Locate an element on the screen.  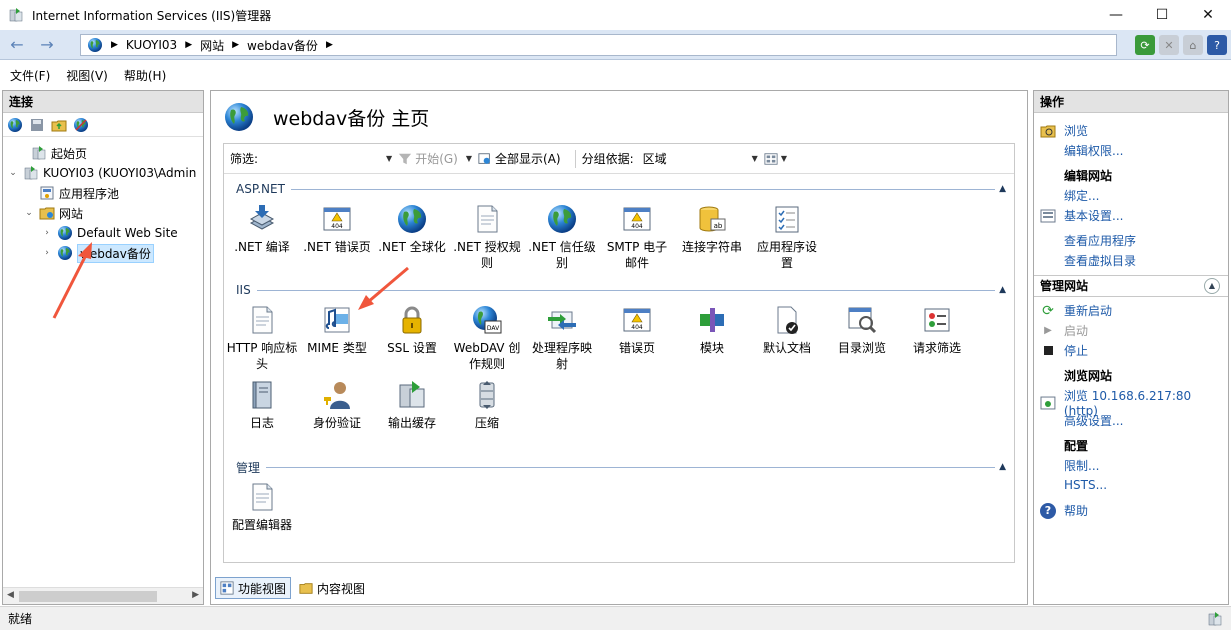
scroll-left-icon: ◀ is located at coordinates (10, 595).